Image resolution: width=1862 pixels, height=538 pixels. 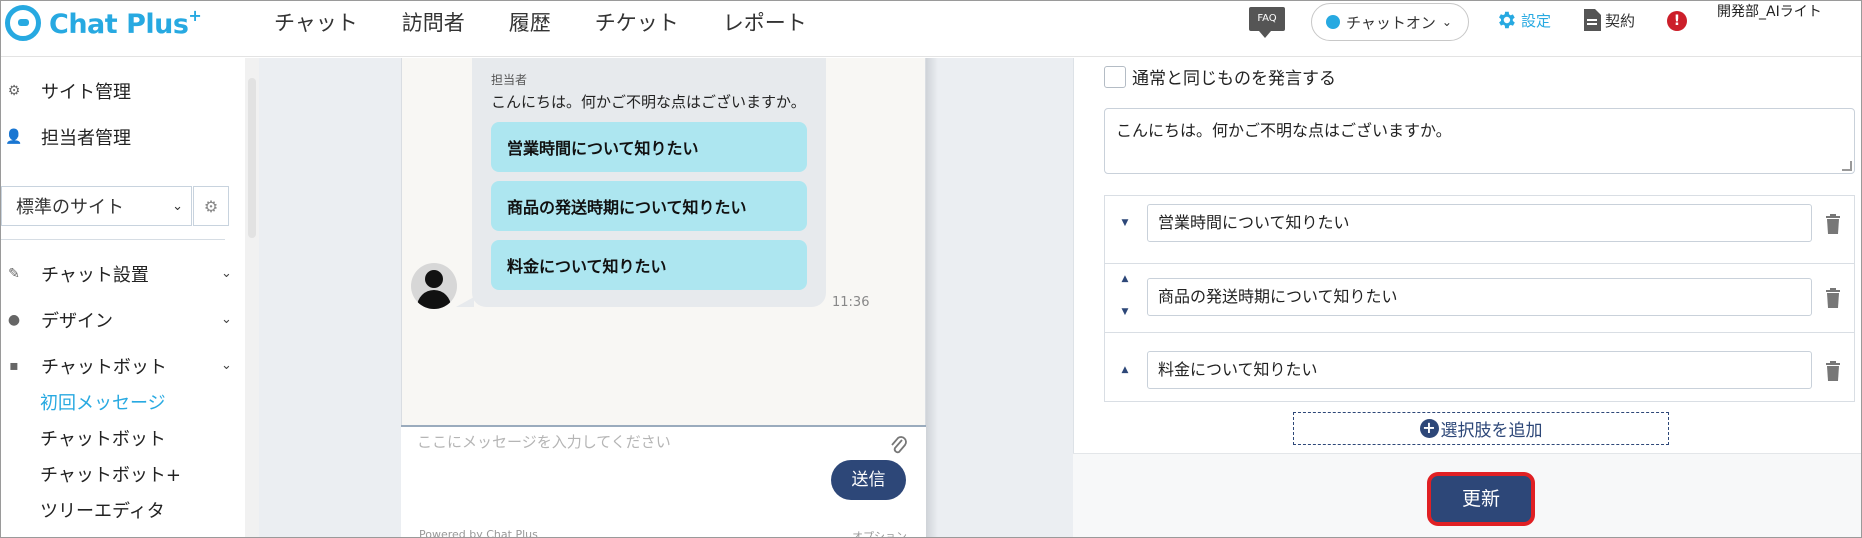 I want to click on chat-bubbles-icon: ▪, so click(x=14, y=366).